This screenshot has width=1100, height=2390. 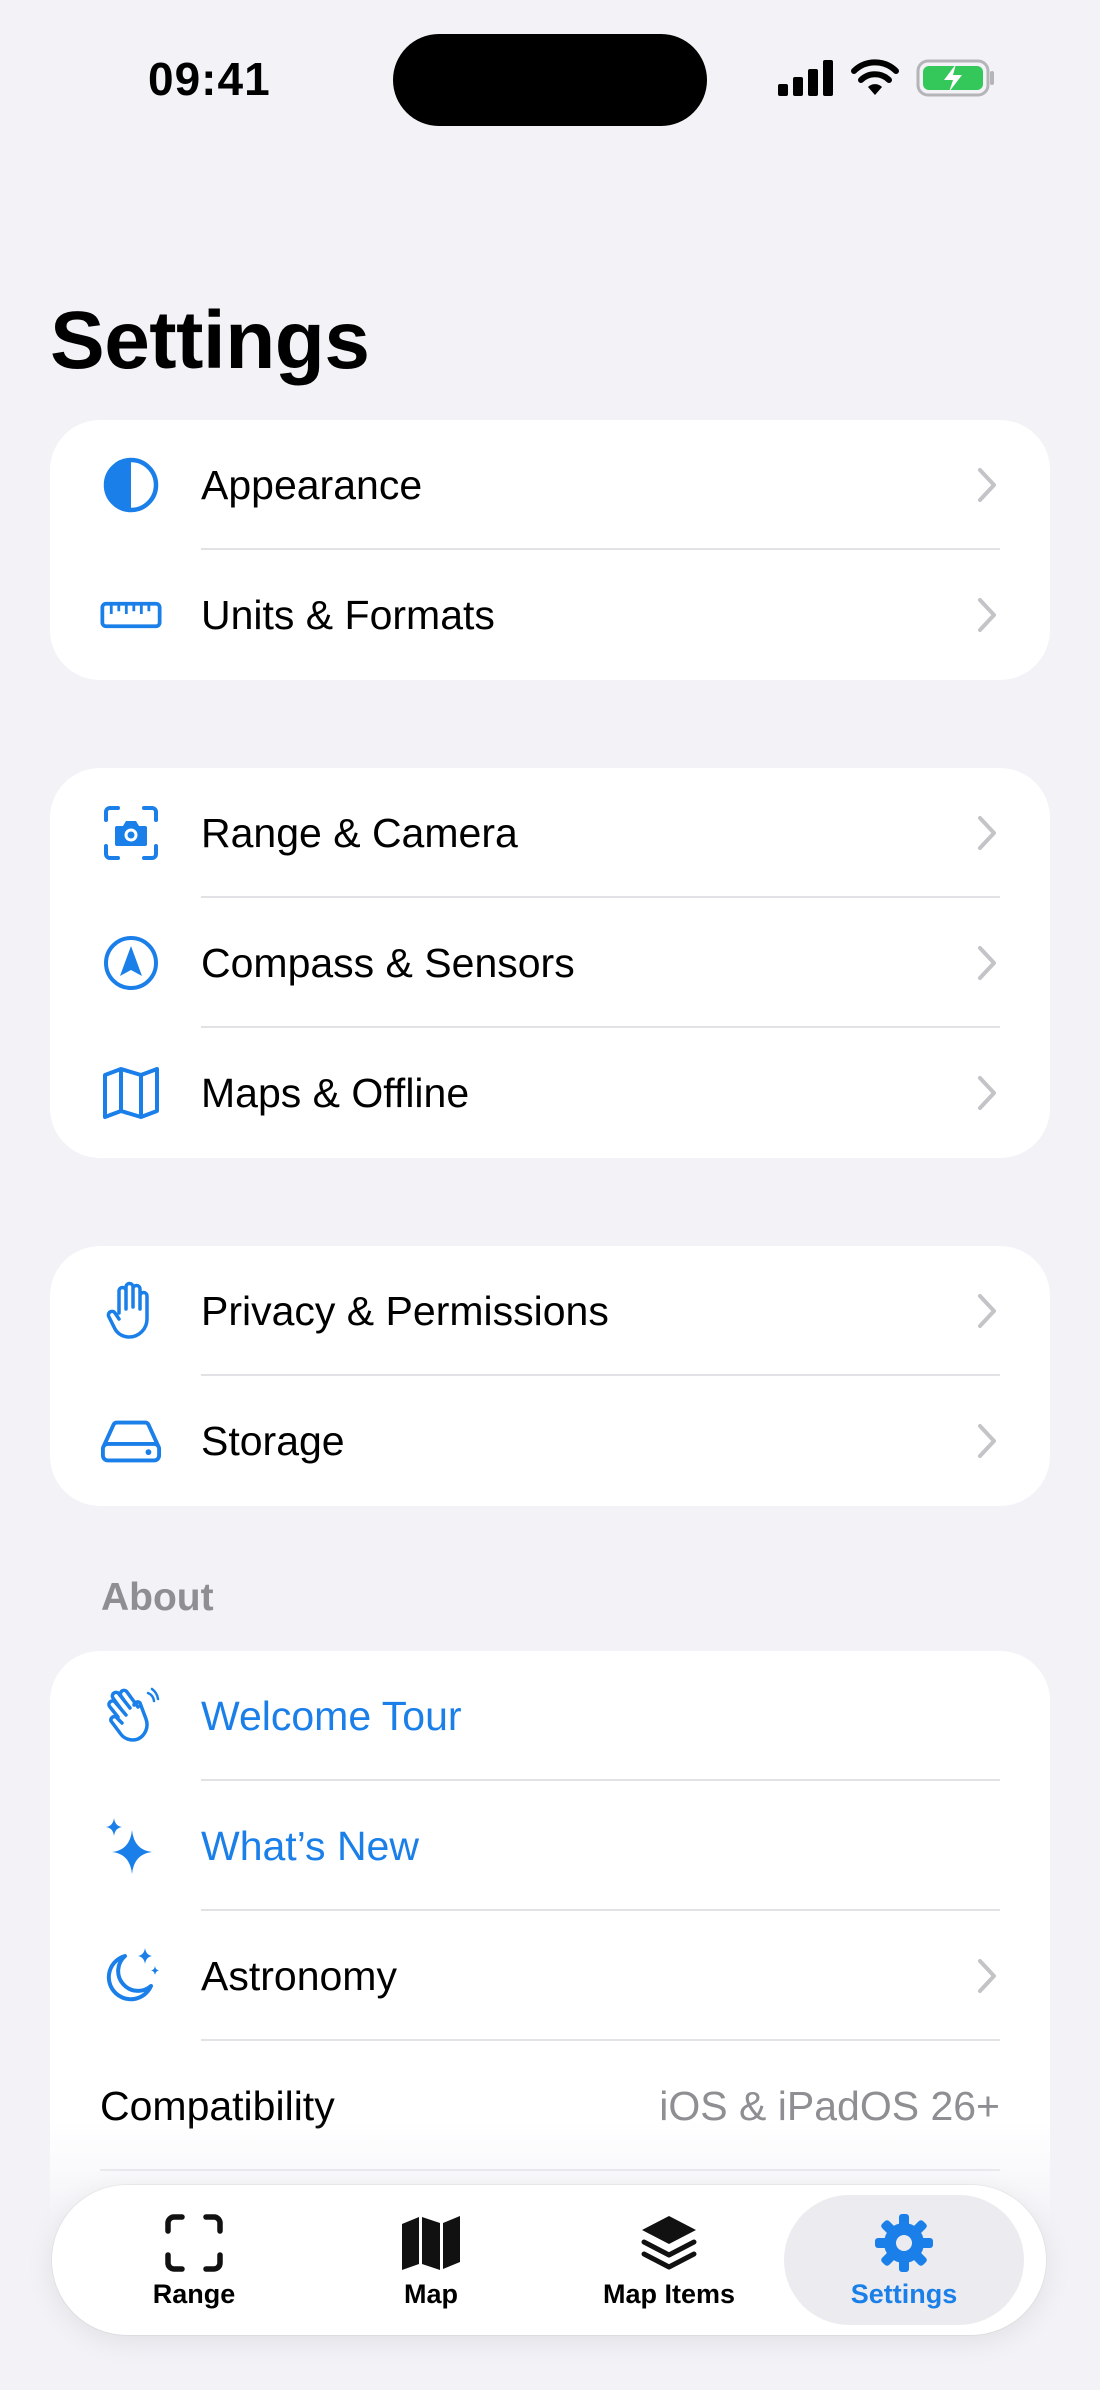 I want to click on settings-row-appearance: Appearance, so click(x=550, y=485).